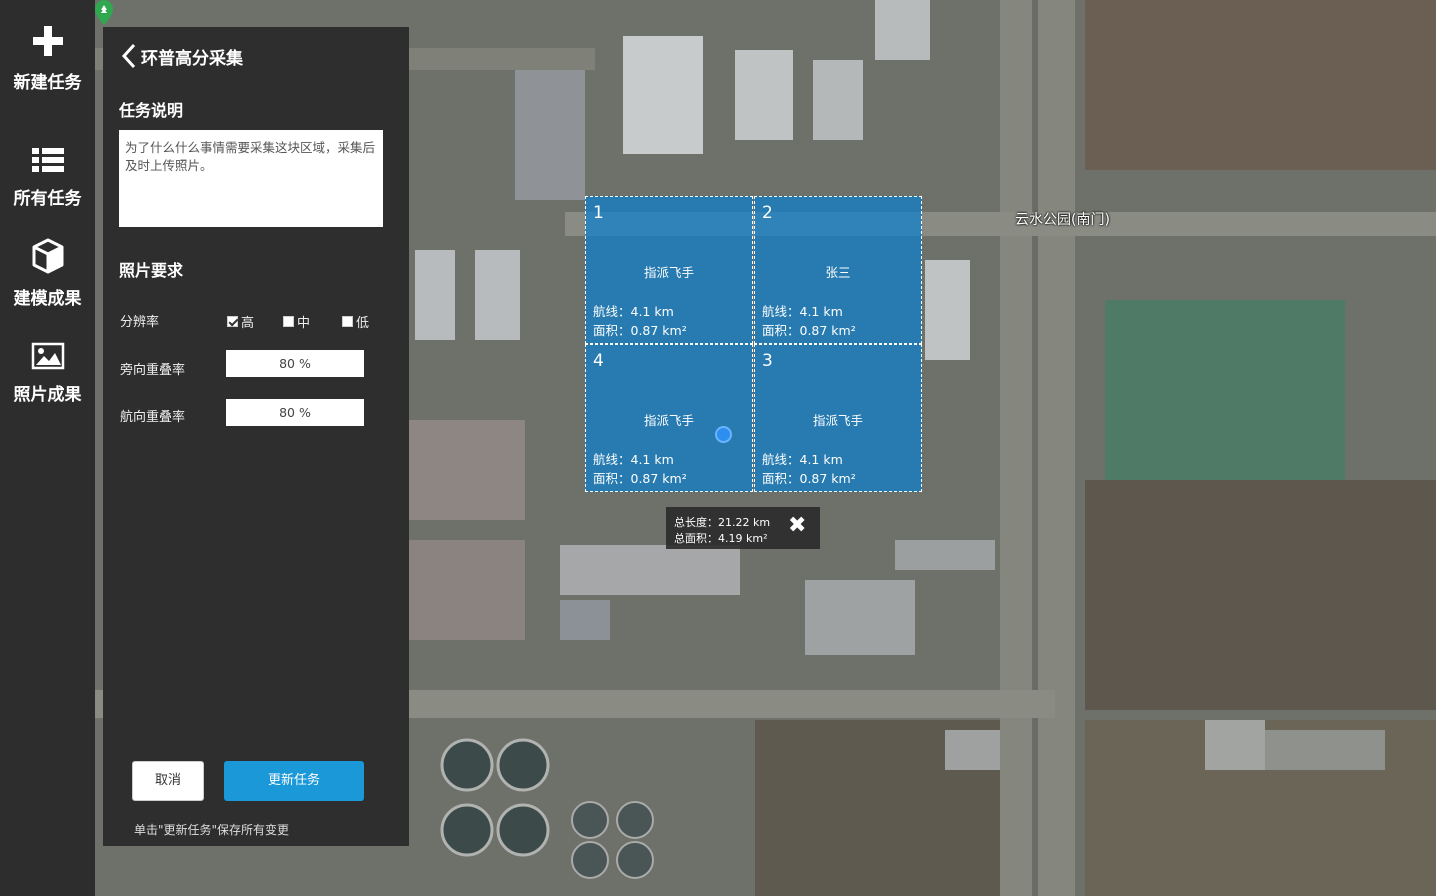 The height and width of the screenshot is (896, 1436). I want to click on panel-header: 环普高分采集, so click(182, 56).